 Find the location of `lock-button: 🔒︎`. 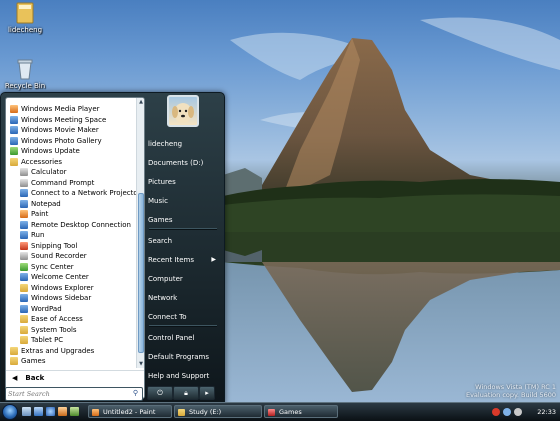

lock-button: 🔒︎ is located at coordinates (186, 393).